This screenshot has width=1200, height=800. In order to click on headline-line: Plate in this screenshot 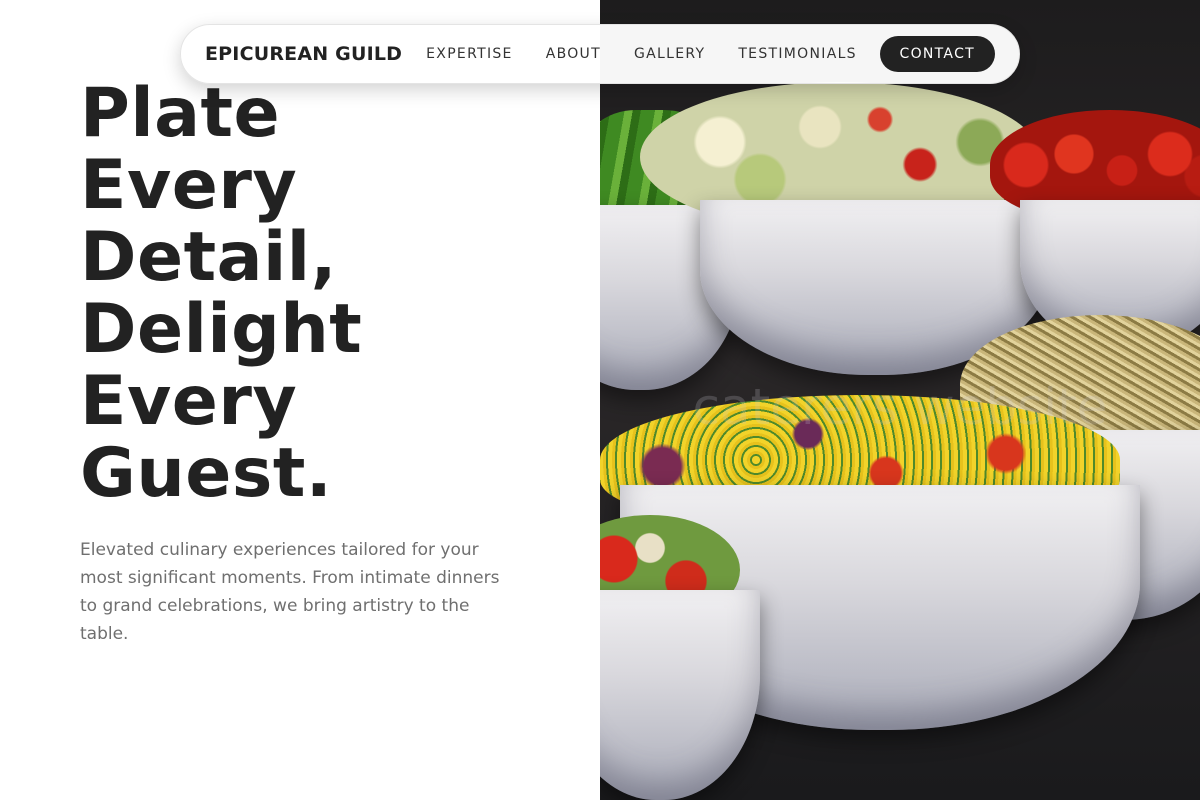, I will do `click(180, 113)`.